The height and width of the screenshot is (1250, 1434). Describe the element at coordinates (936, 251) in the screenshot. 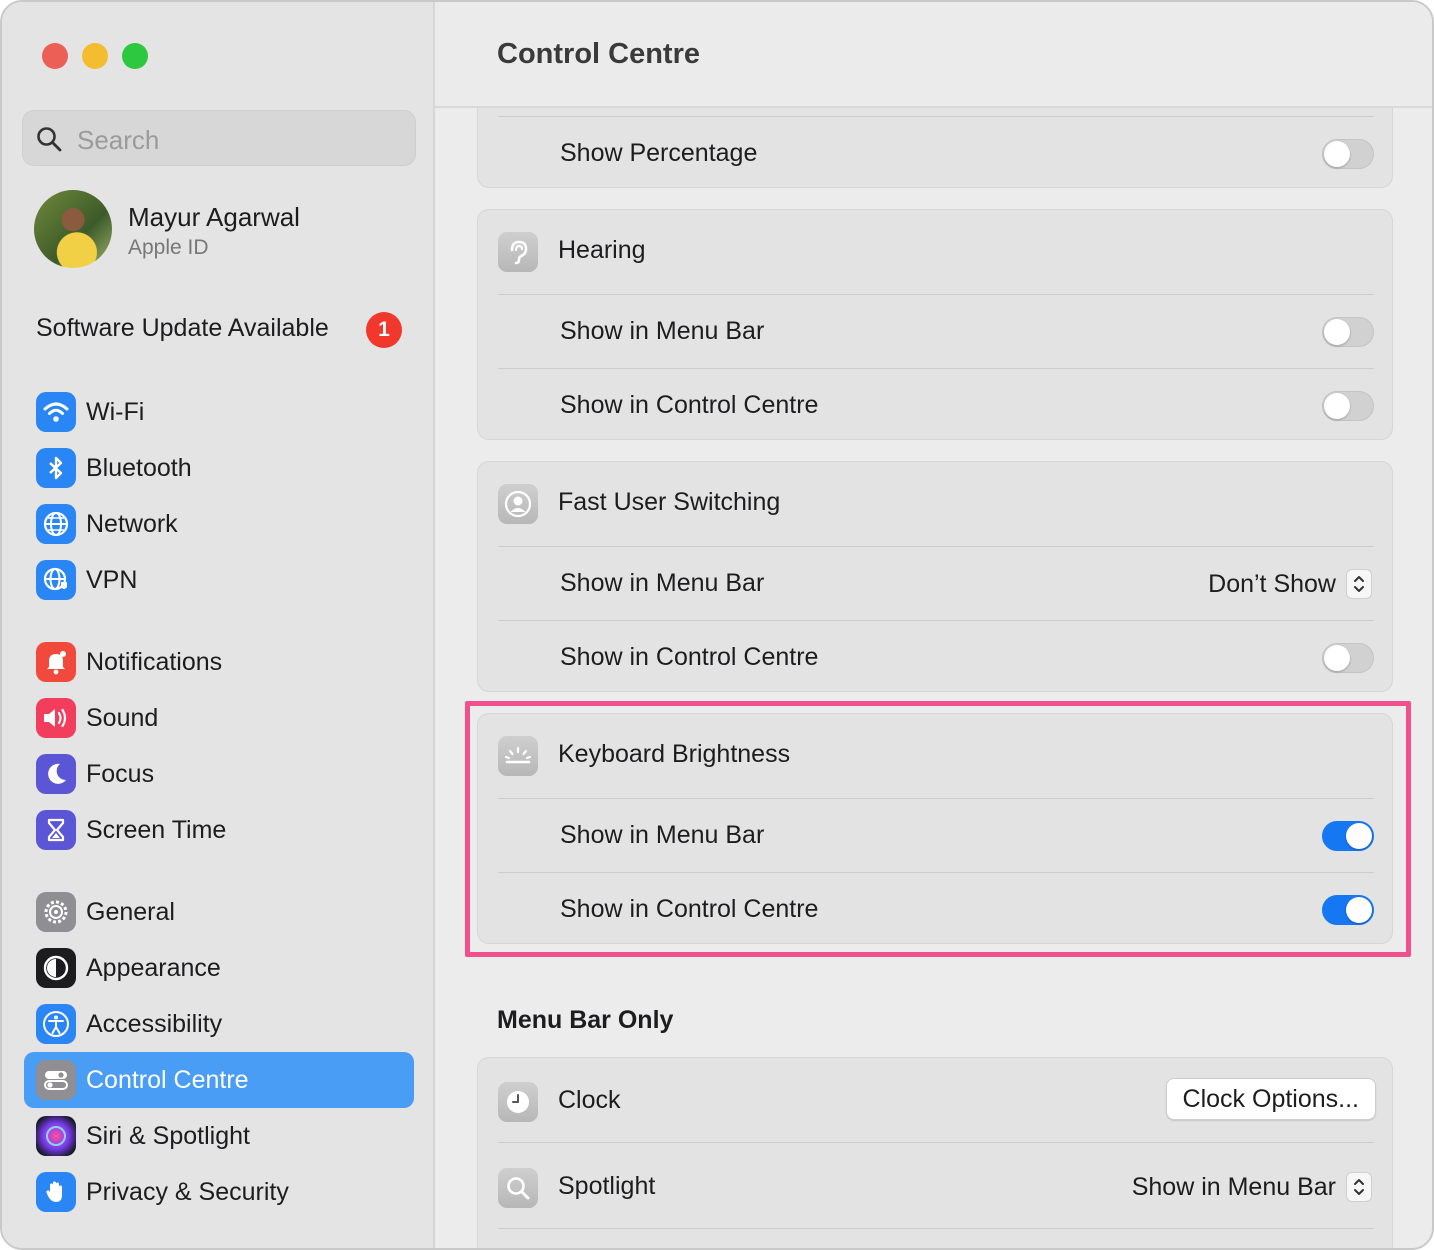

I see `hearing-header: Hearing` at that location.